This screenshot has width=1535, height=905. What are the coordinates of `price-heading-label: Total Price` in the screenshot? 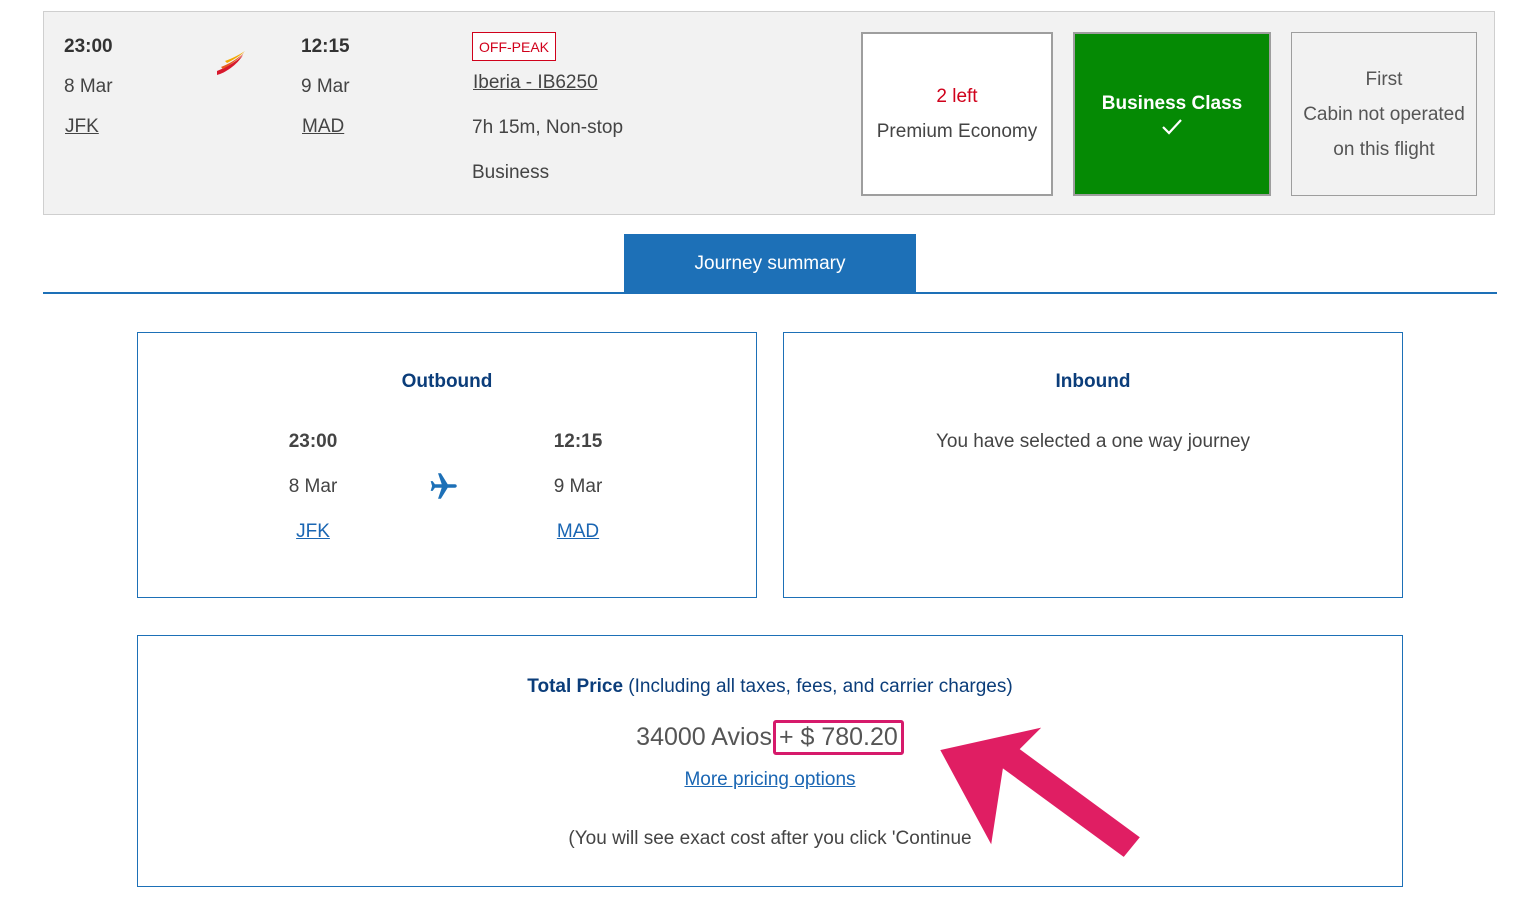 It's located at (575, 686).